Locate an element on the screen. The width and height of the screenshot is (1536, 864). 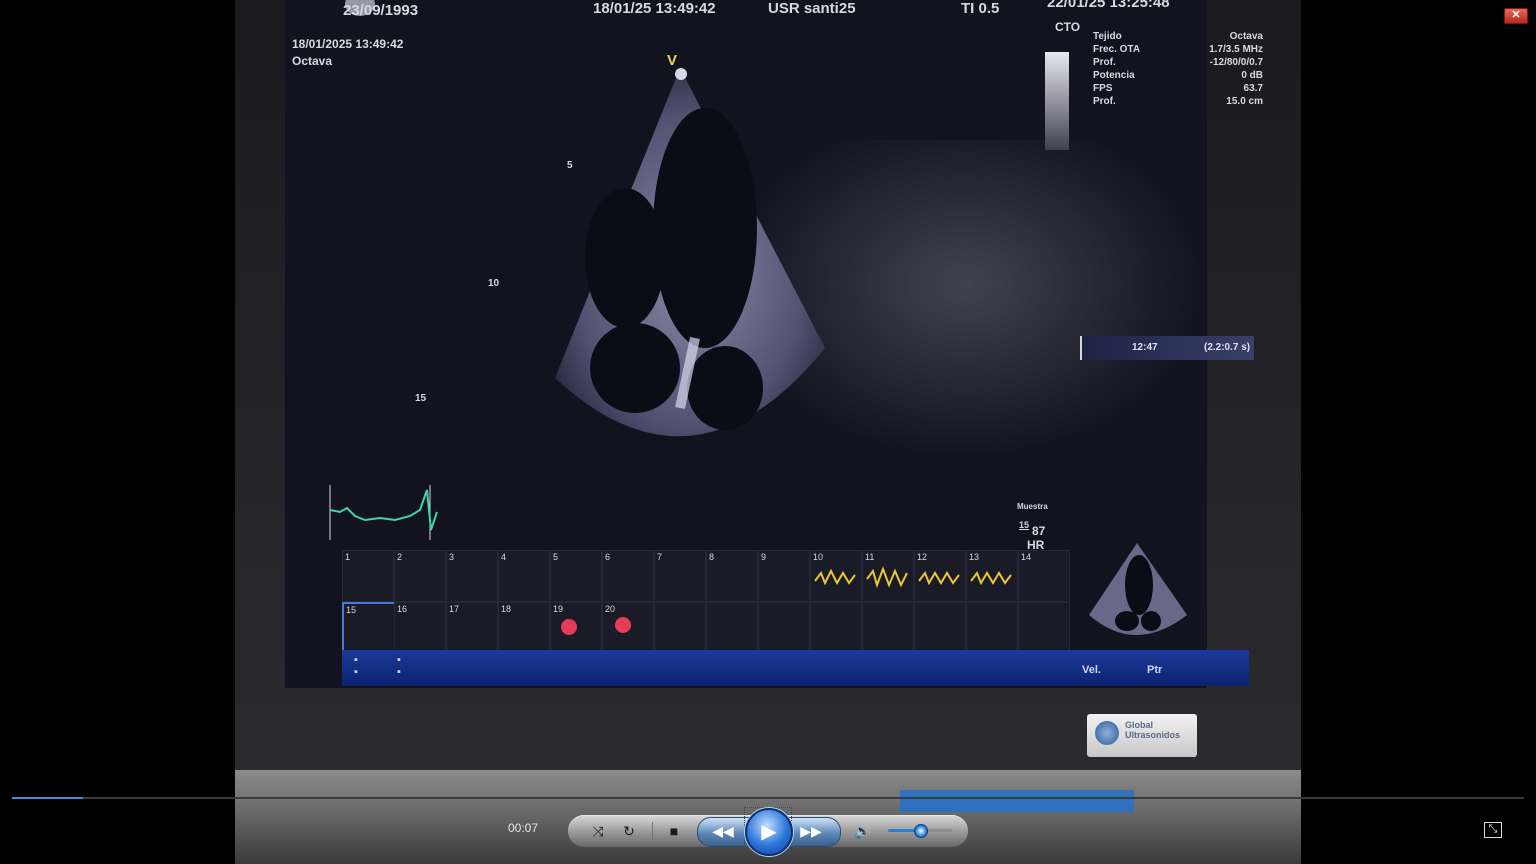
thumbnail-selected: 15 is located at coordinates (369, 629).